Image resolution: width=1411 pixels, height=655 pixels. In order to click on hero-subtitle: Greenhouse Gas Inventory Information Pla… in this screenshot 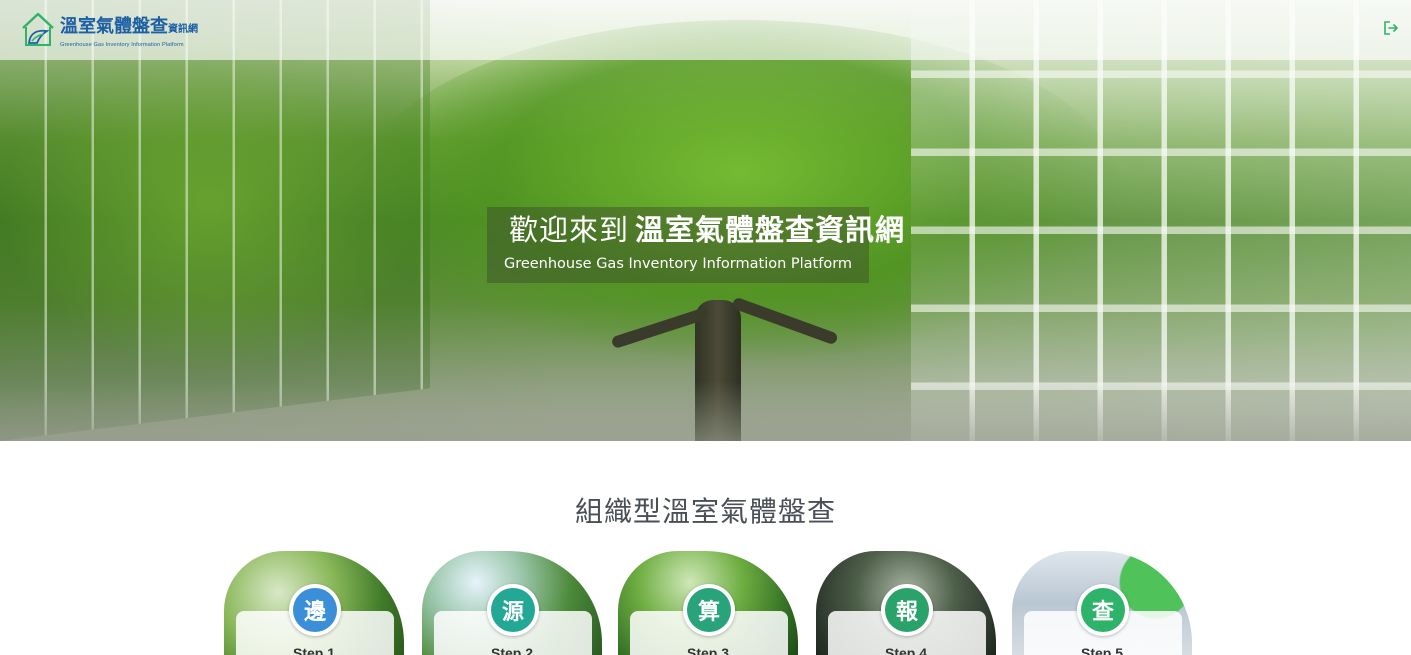, I will do `click(678, 264)`.